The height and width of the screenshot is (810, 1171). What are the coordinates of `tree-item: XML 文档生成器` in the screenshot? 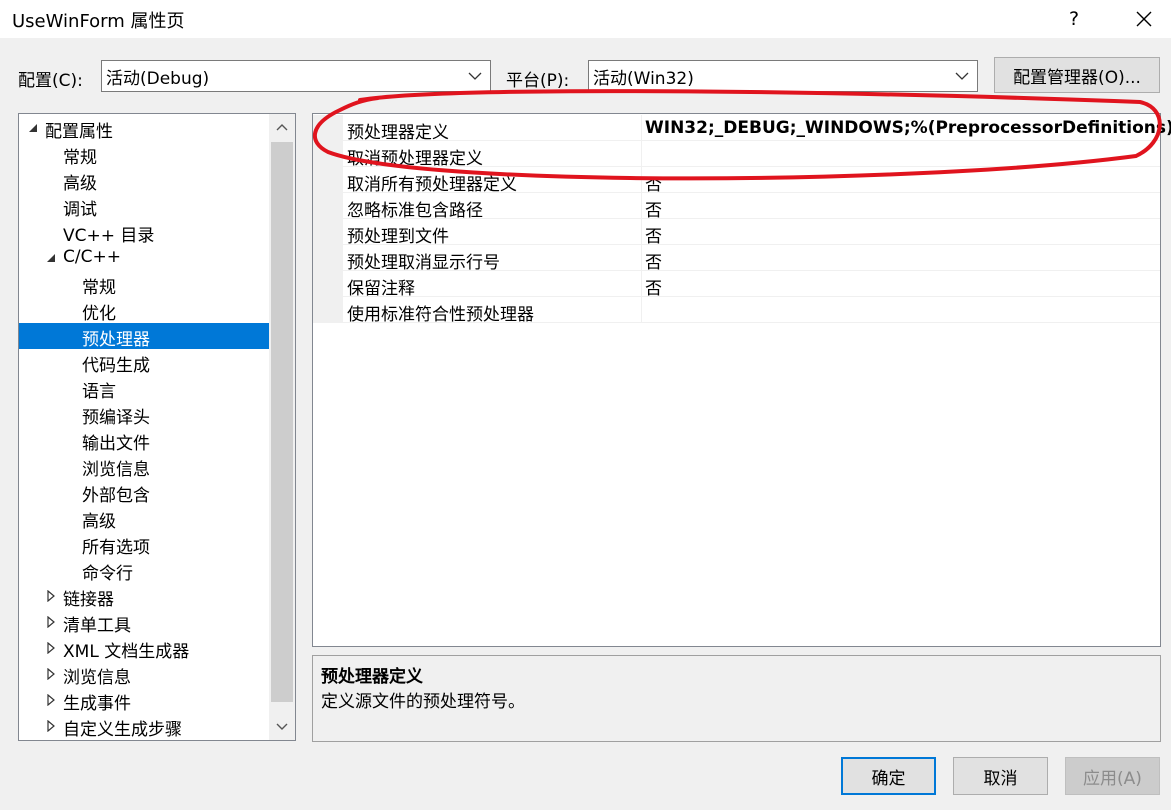 It's located at (144, 648).